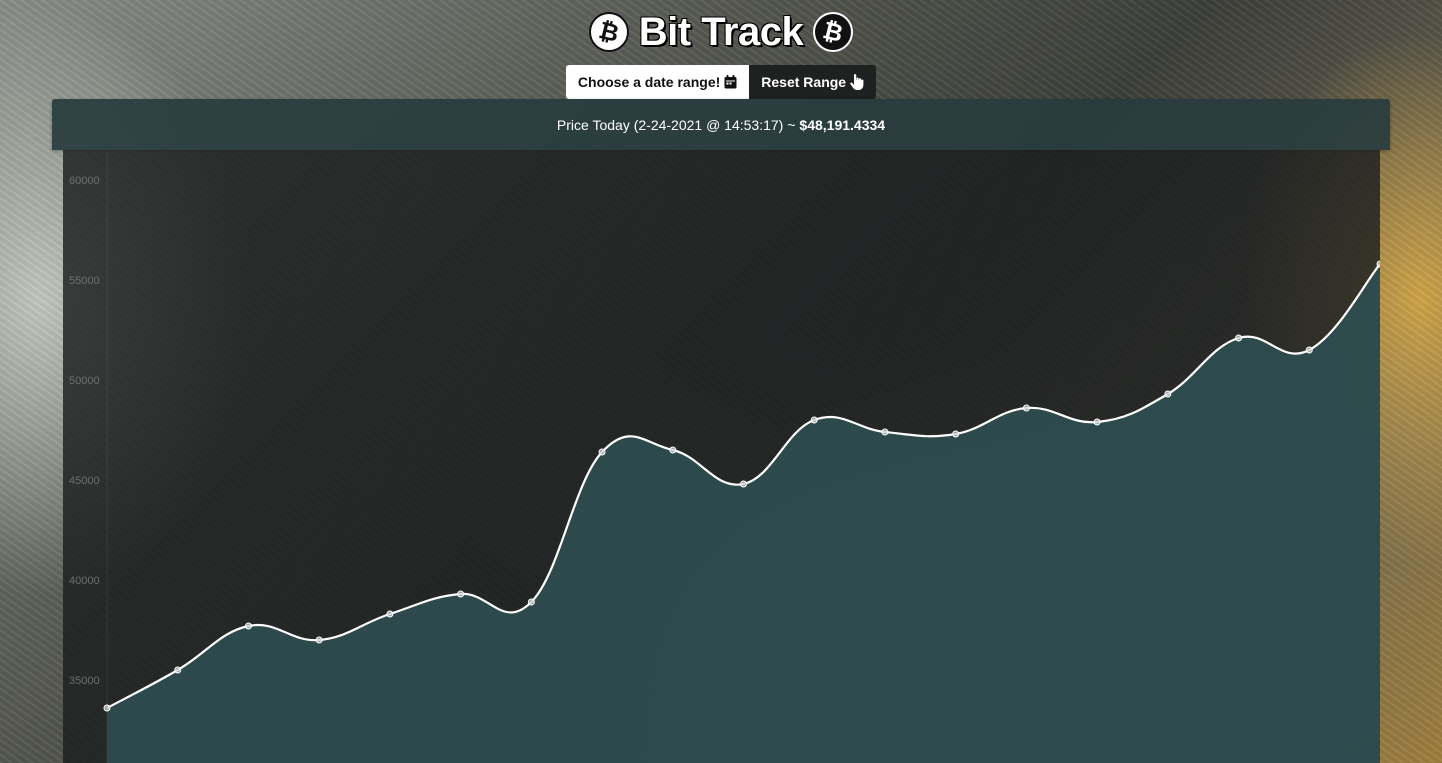  I want to click on price-today-value: $48,191.4334, so click(842, 124).